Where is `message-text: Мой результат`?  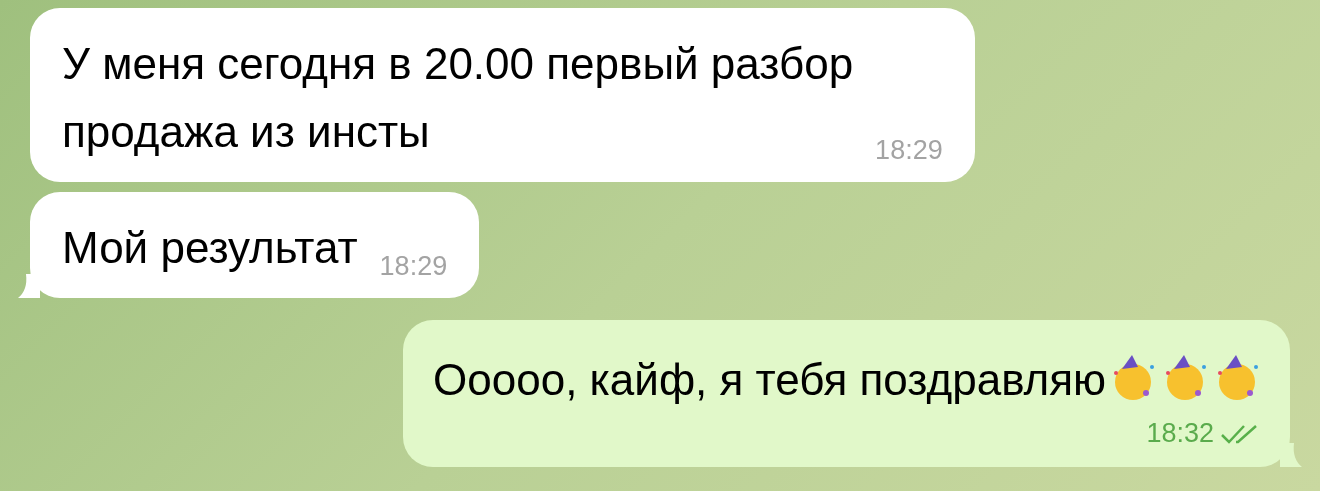
message-text: Мой результат is located at coordinates (210, 248).